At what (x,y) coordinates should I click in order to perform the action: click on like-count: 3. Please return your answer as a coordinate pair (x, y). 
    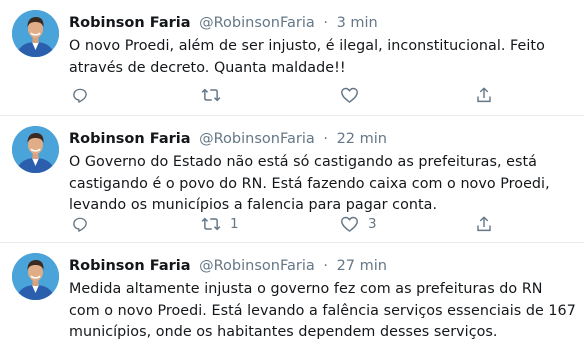
    Looking at the image, I should click on (372, 224).